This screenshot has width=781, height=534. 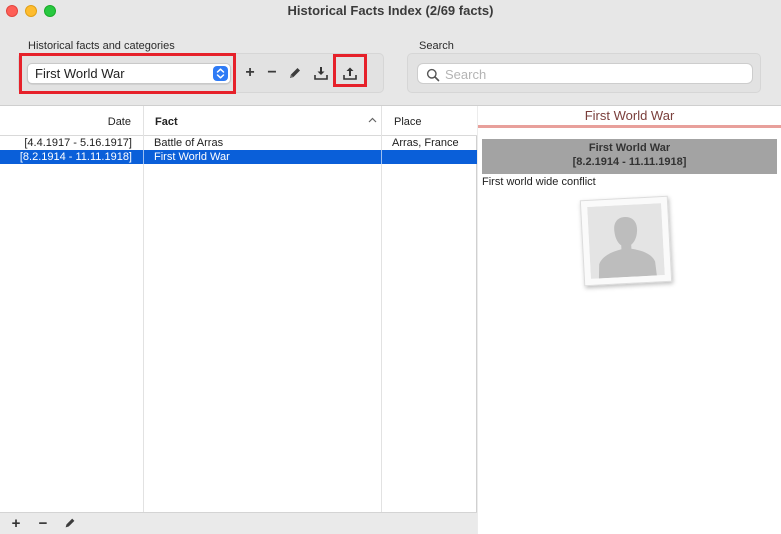 I want to click on add-category-button: +, so click(x=250, y=73).